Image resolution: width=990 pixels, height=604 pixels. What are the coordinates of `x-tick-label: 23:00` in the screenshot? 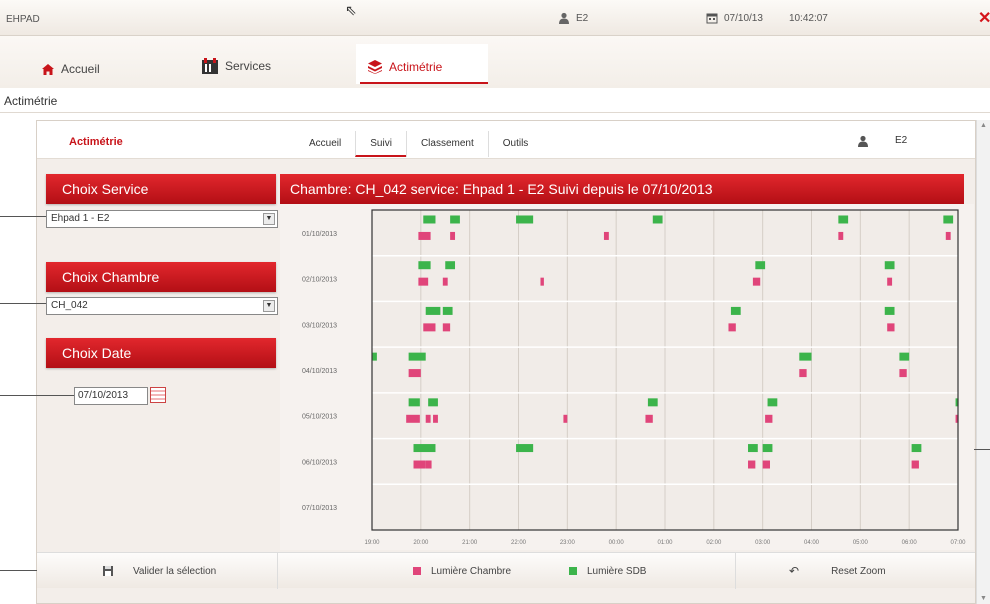 It's located at (568, 543).